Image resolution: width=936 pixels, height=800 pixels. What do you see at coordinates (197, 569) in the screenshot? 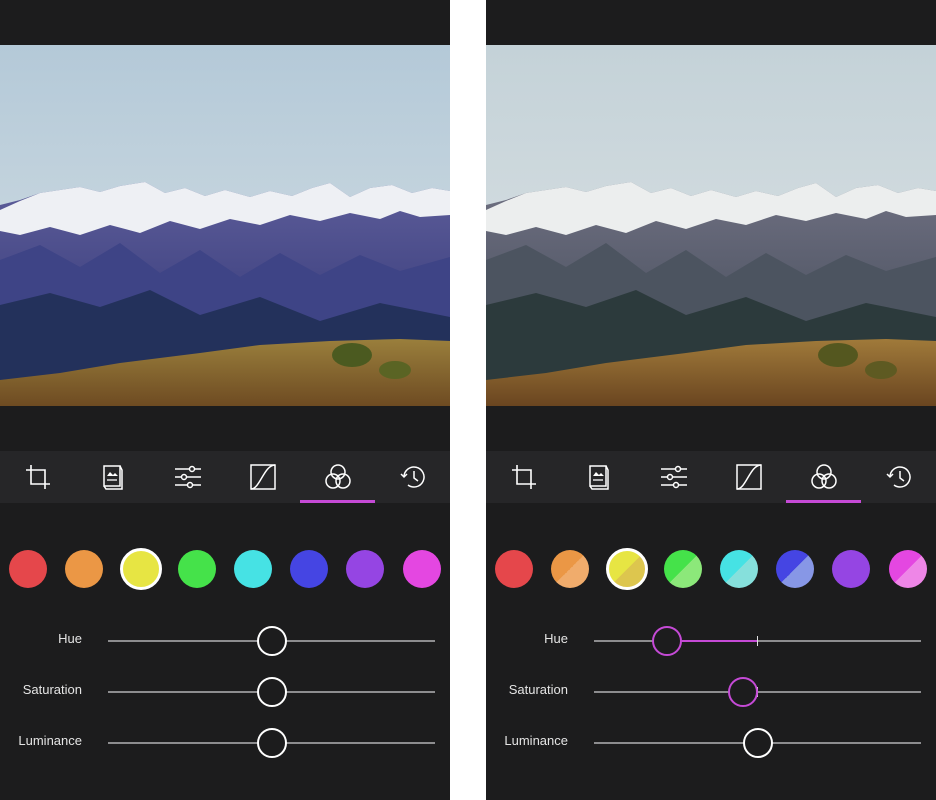
I see `swatch-green` at bounding box center [197, 569].